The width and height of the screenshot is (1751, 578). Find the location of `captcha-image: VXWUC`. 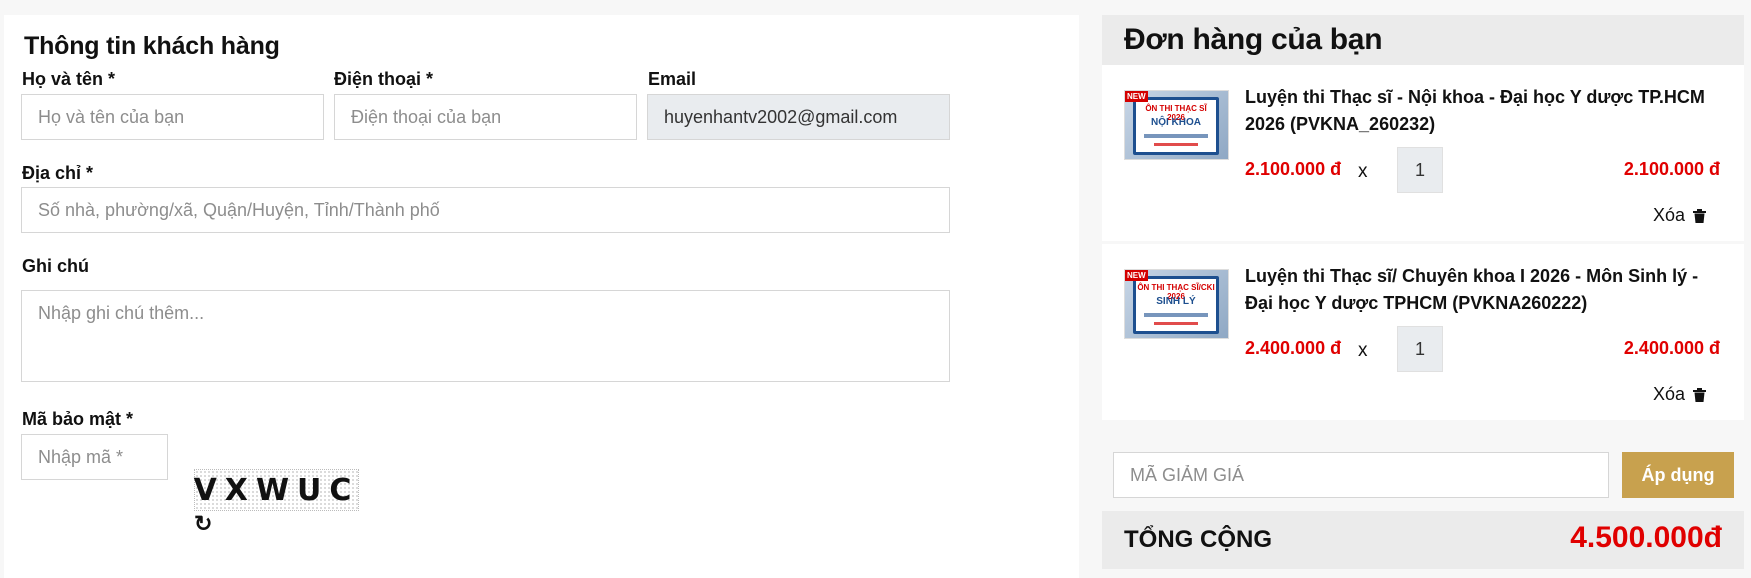

captcha-image: VXWUC is located at coordinates (276, 490).